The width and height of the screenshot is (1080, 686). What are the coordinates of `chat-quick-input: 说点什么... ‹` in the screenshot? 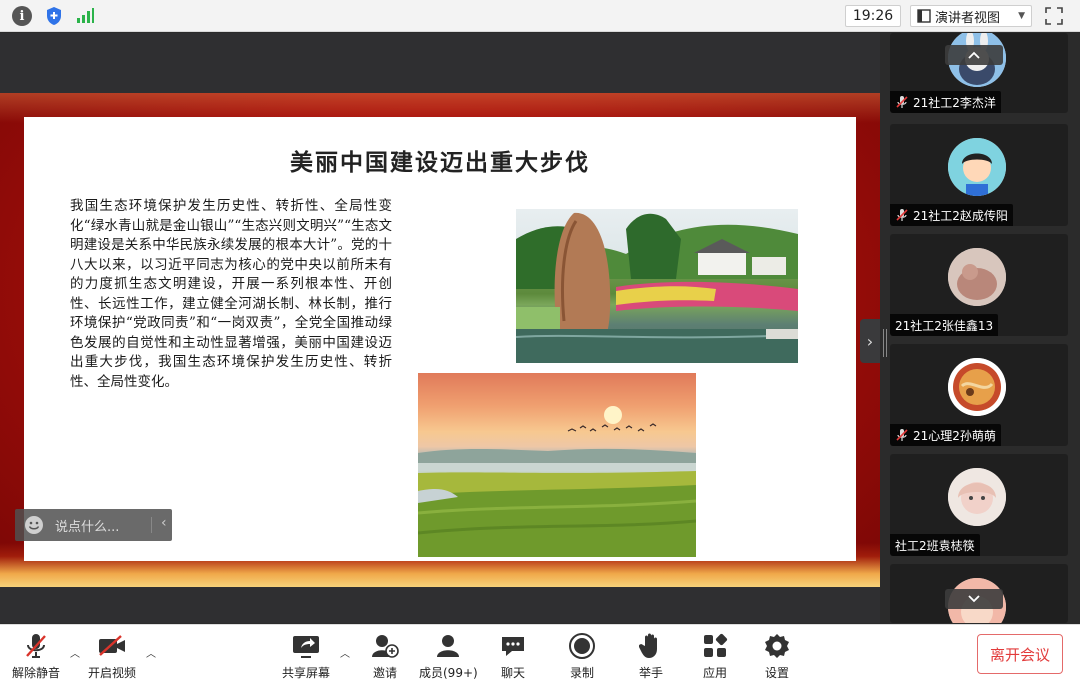 It's located at (93, 525).